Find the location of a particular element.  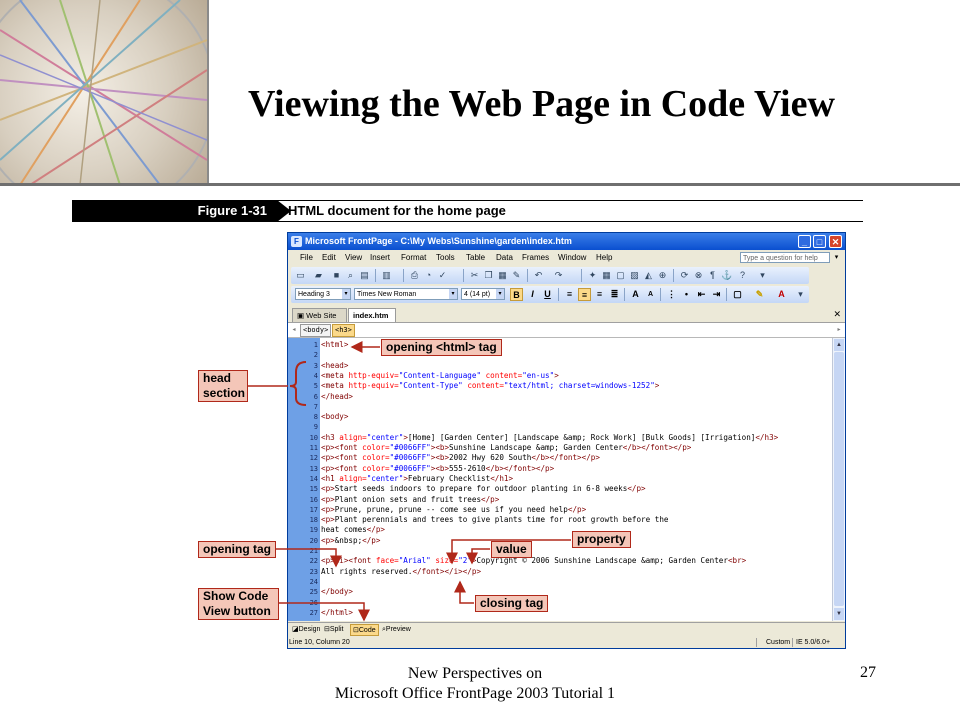

decrease-font-icon: A is located at coordinates (650, 294).